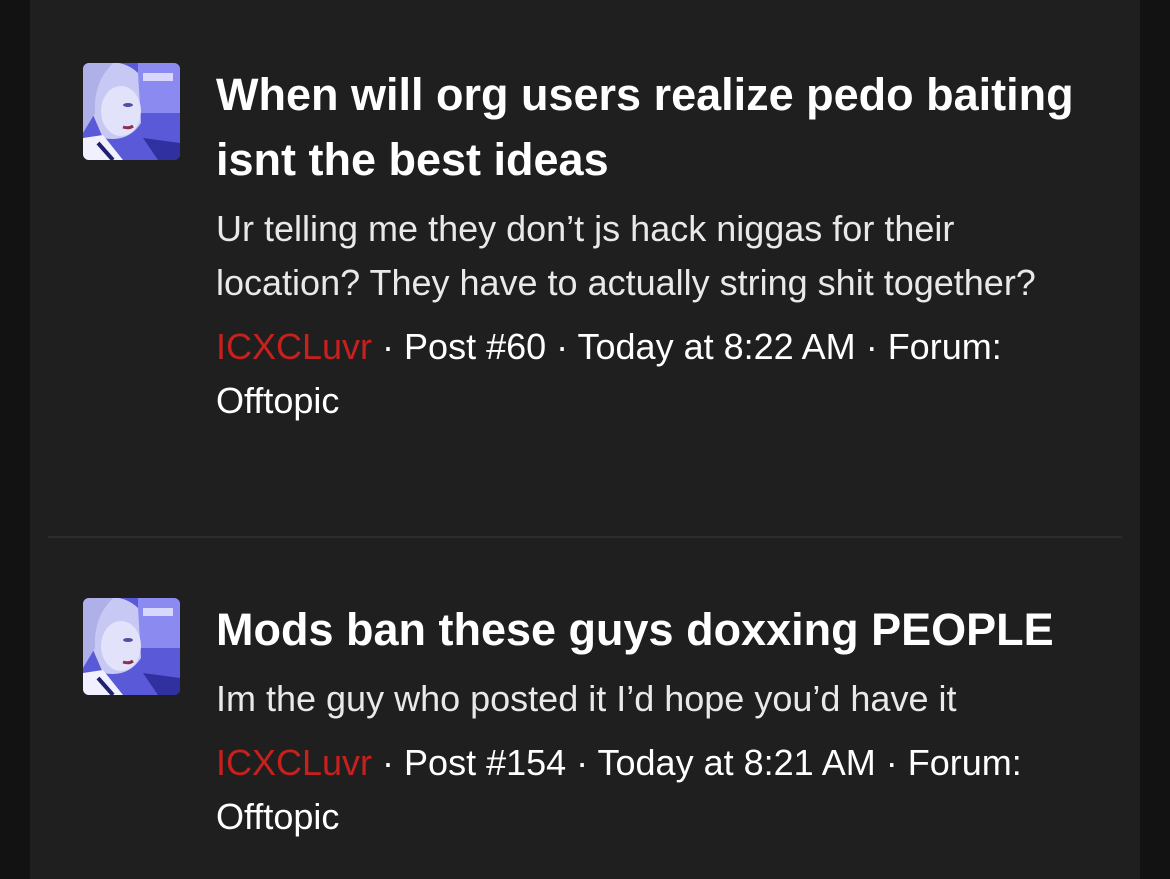 The image size is (1170, 879). What do you see at coordinates (485, 762) in the screenshot?
I see `post-number: Post #154` at bounding box center [485, 762].